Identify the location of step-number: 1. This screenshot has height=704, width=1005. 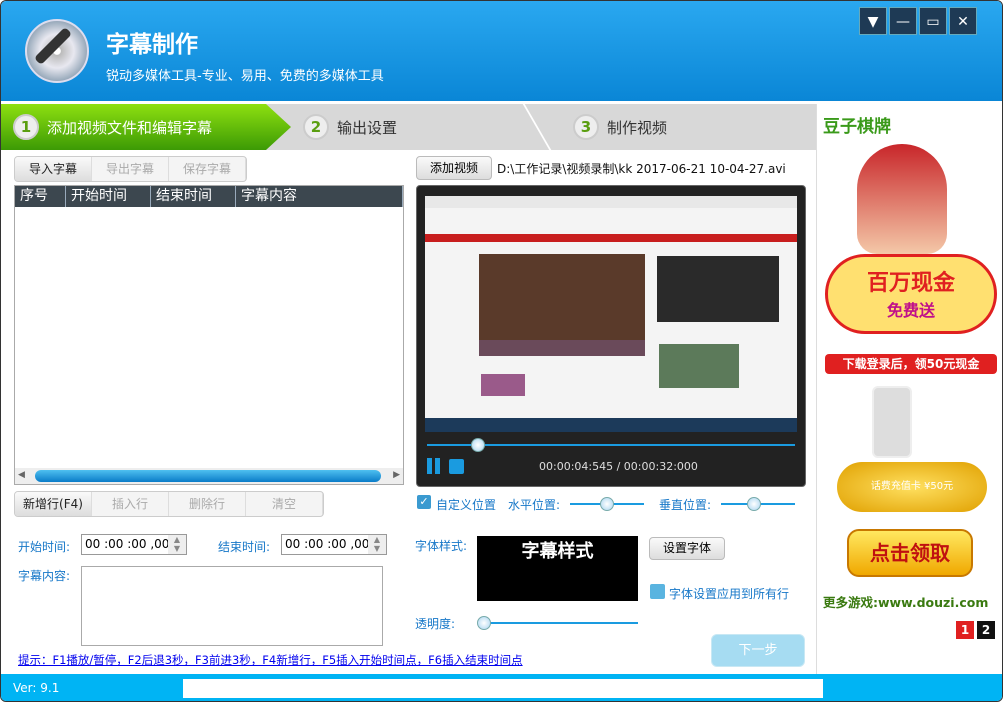
(26, 127).